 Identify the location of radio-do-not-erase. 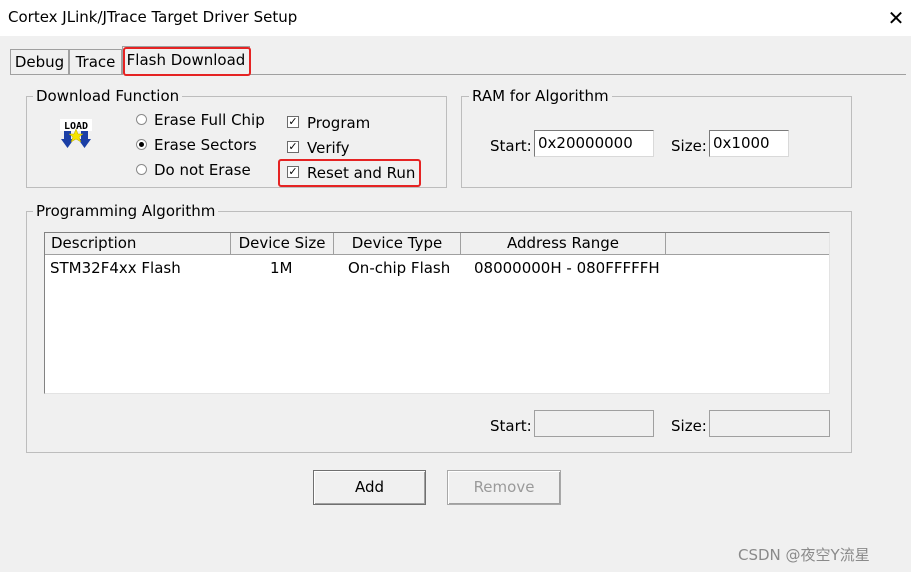
(141, 169).